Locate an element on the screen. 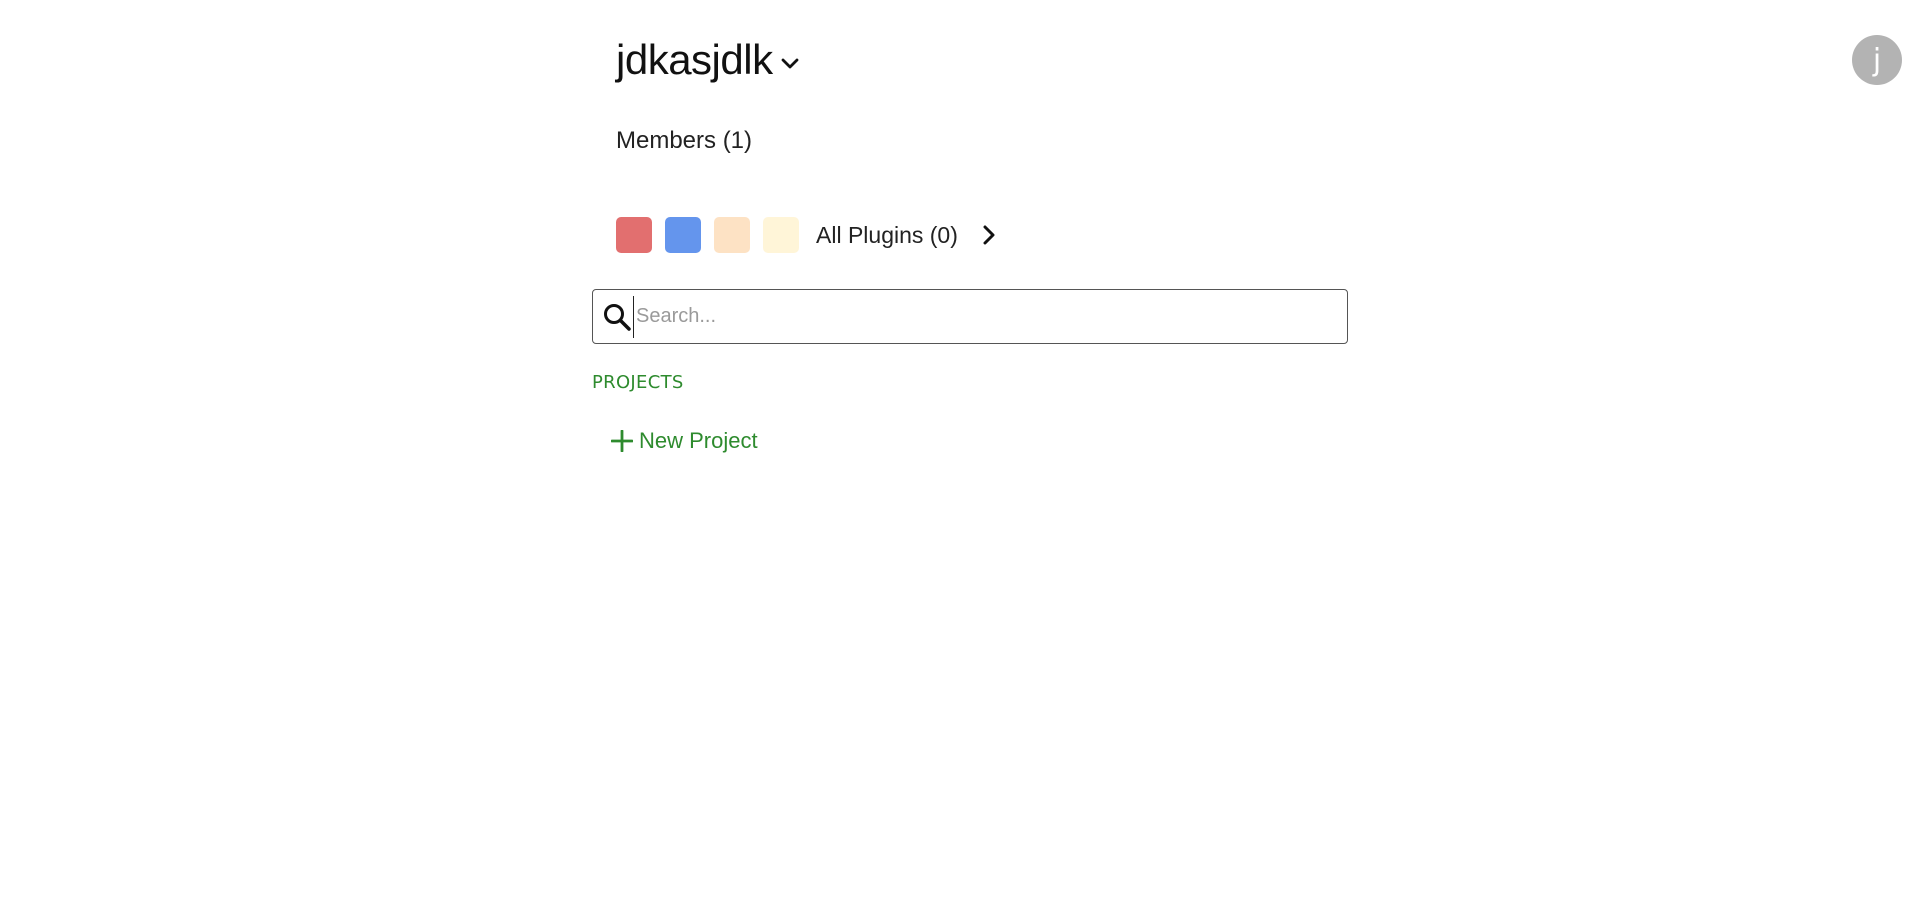 The height and width of the screenshot is (899, 1925). avatar: j is located at coordinates (1877, 60).